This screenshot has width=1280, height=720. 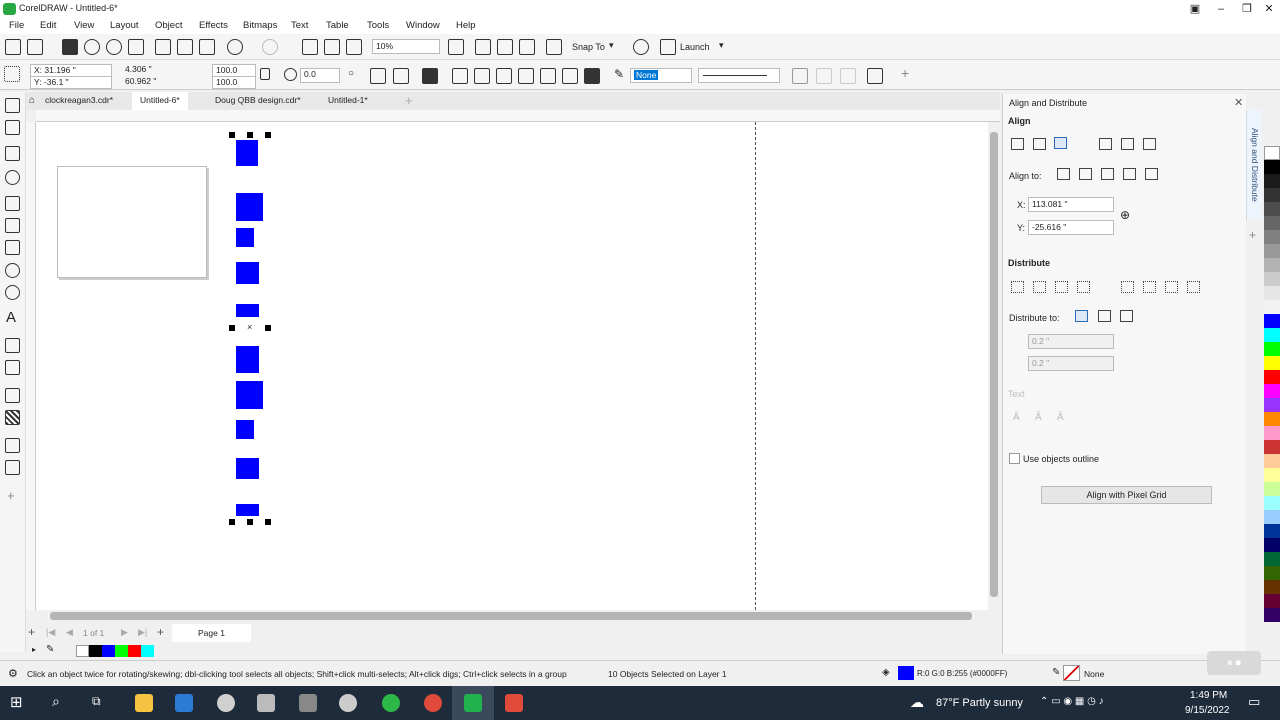 What do you see at coordinates (70, 47) in the screenshot?
I see `save-icon` at bounding box center [70, 47].